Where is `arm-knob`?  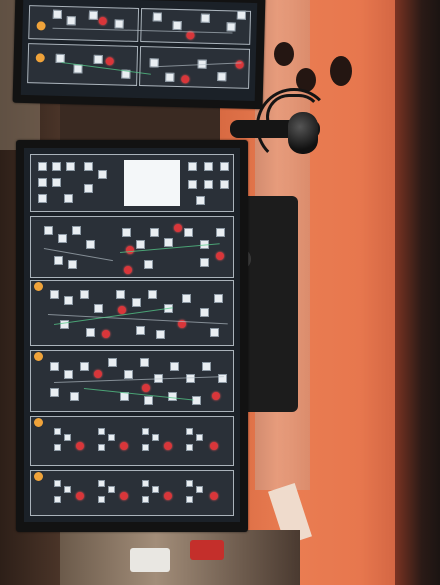 arm-knob is located at coordinates (303, 133).